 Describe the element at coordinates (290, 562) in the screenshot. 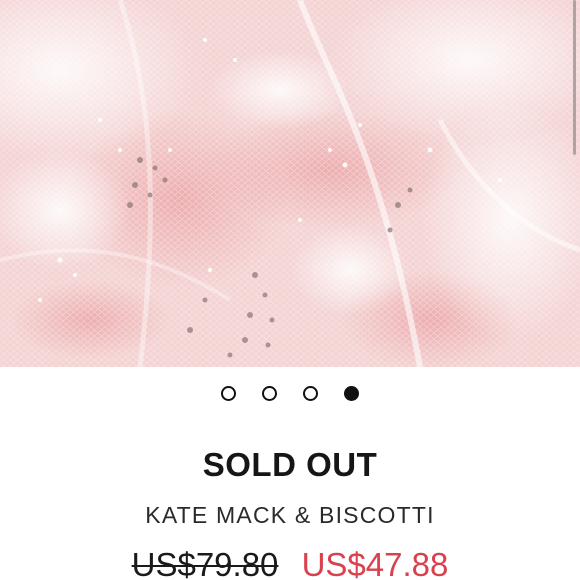

I see `price-row: US$79.80 US$47.88` at that location.